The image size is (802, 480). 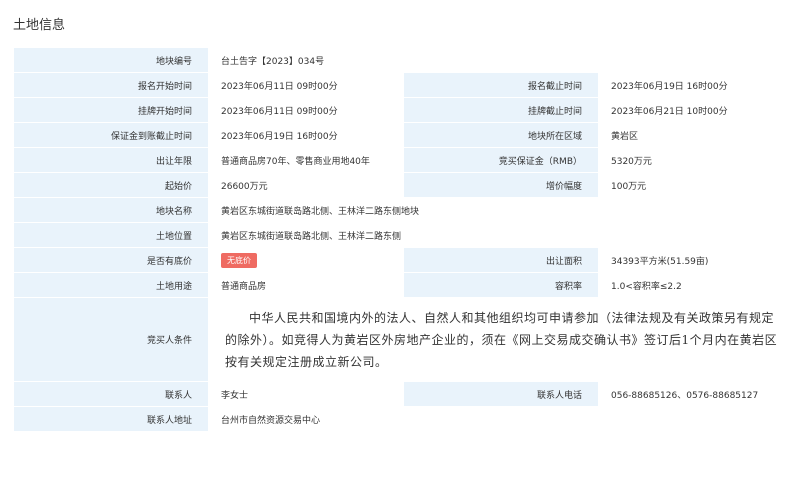 I want to click on location-value: 黄岩区东城街道联岛路北侧、王林洋二路东侧, so click(x=501, y=235).